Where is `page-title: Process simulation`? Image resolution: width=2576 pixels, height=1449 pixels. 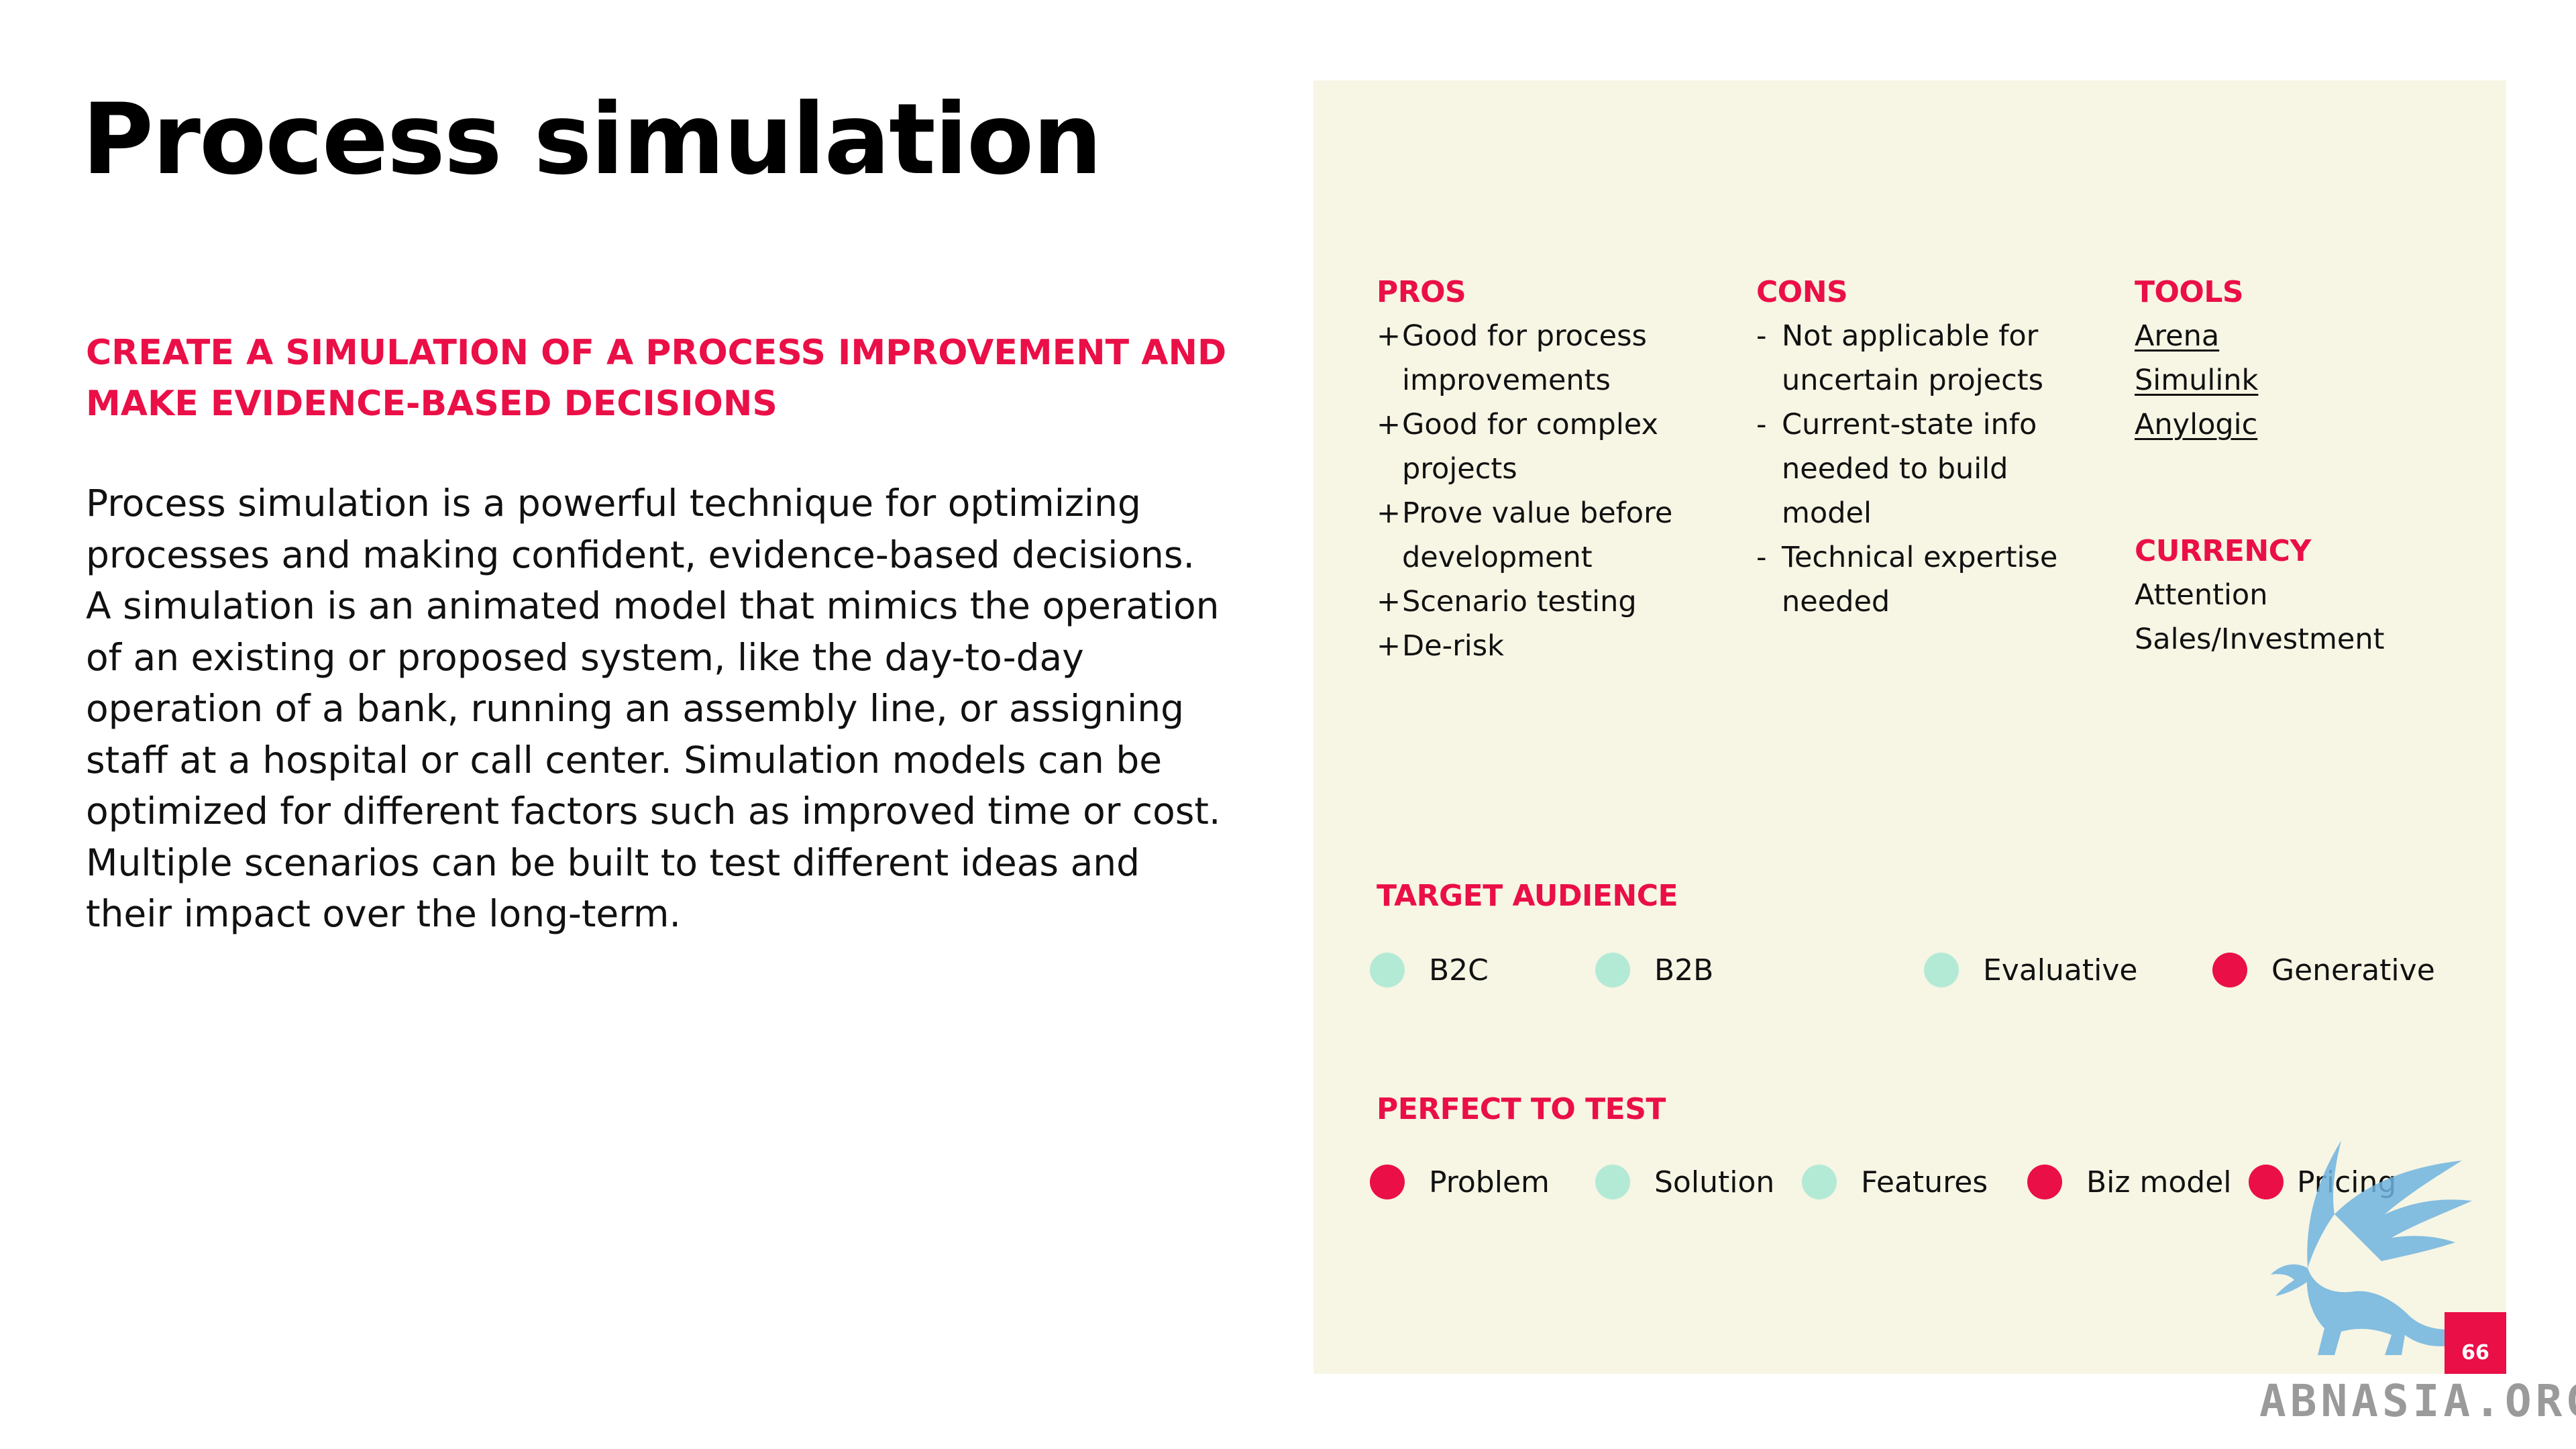 page-title: Process simulation is located at coordinates (592, 140).